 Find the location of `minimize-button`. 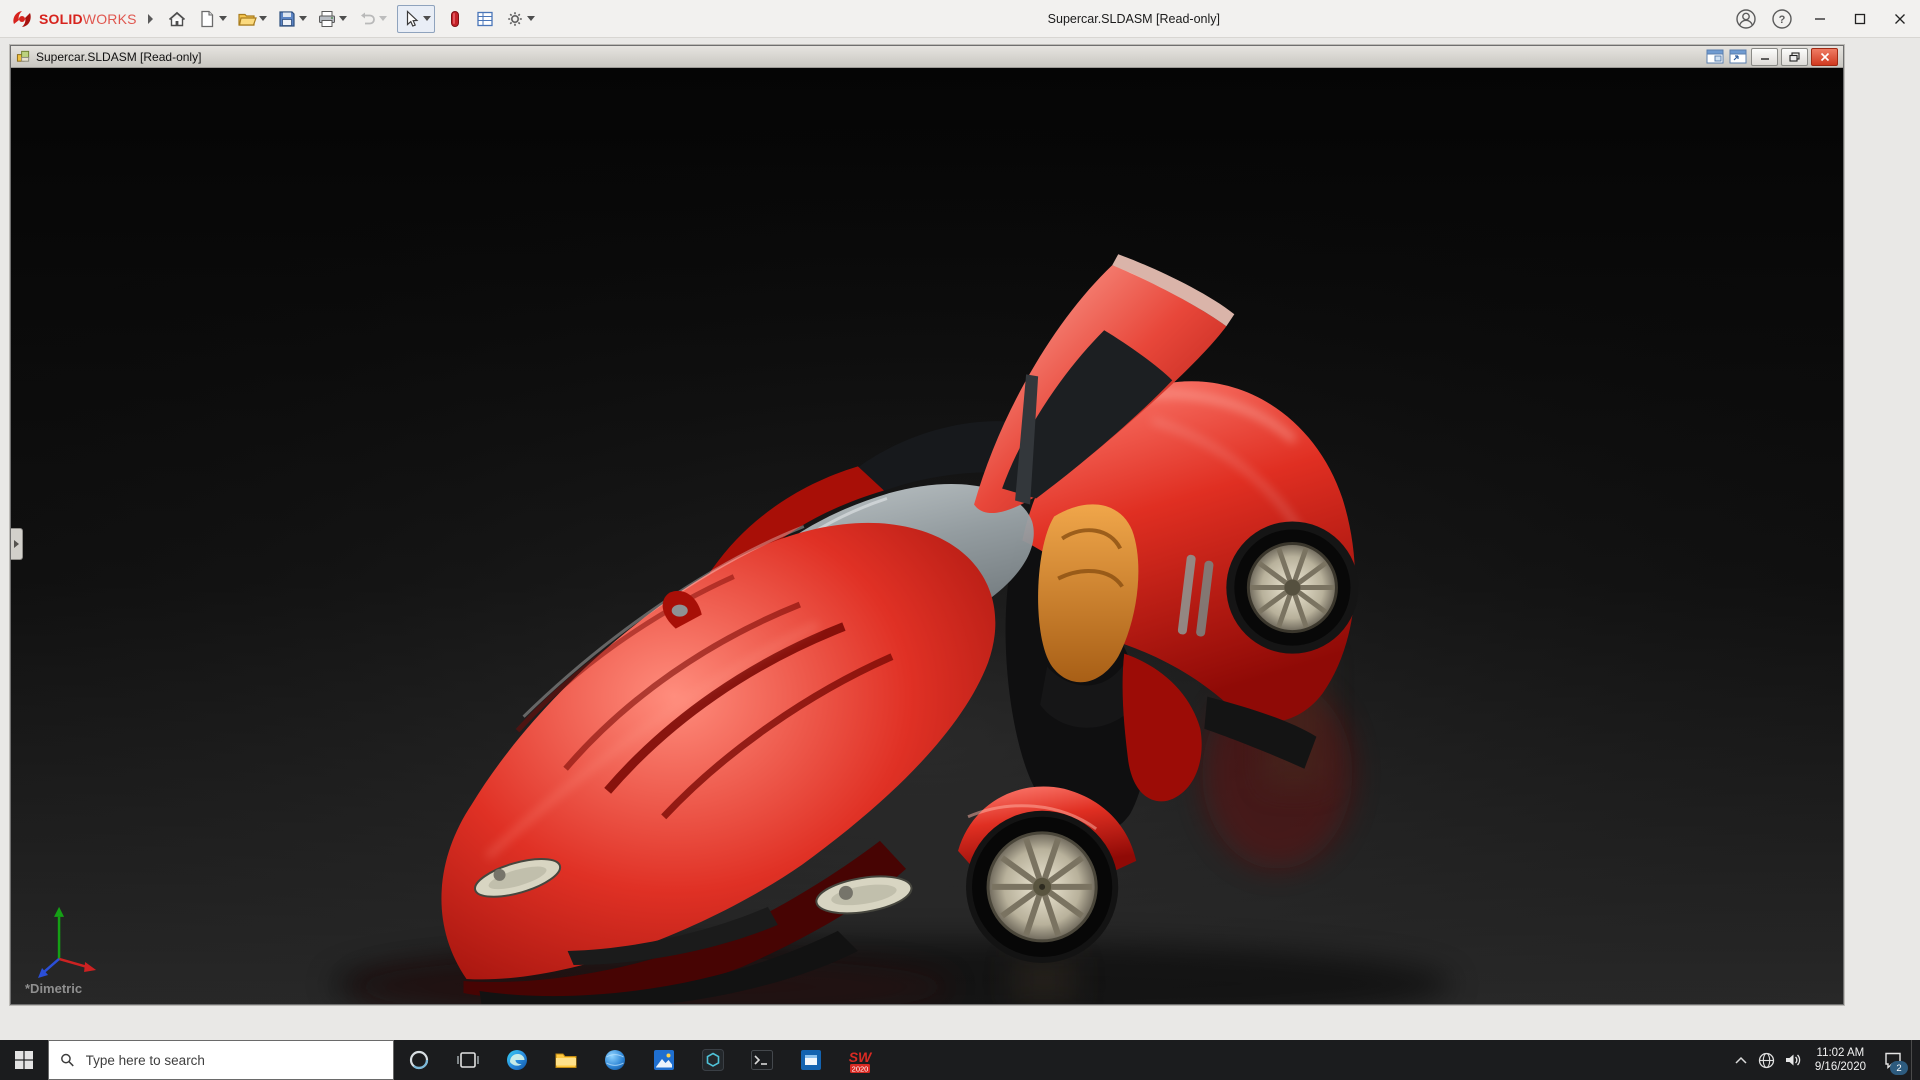

minimize-button is located at coordinates (1820, 18).